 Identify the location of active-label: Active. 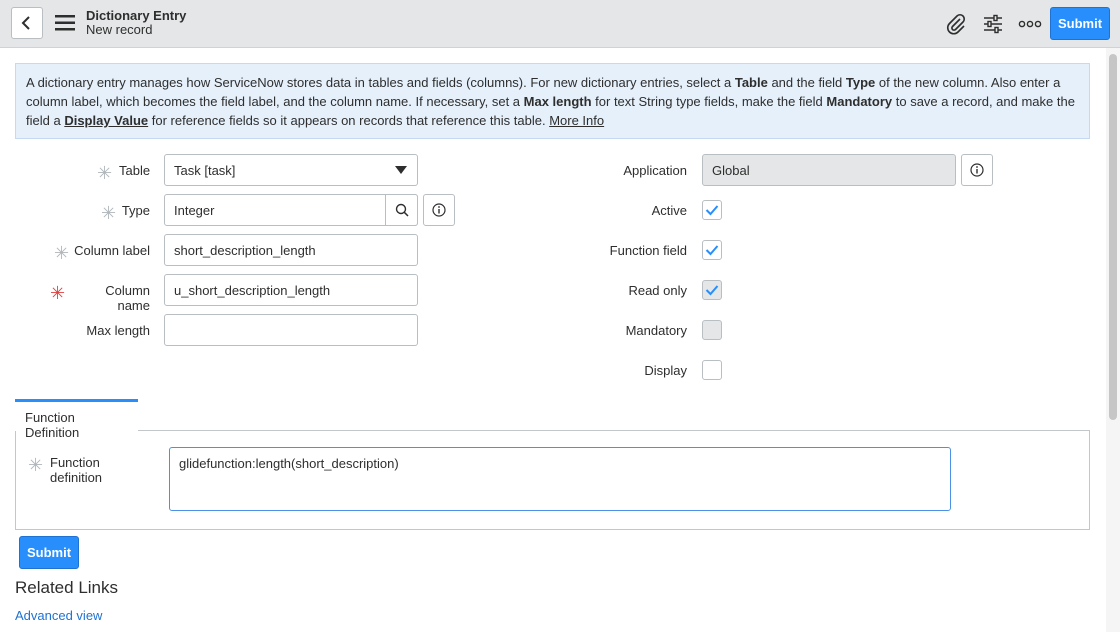
(669, 210).